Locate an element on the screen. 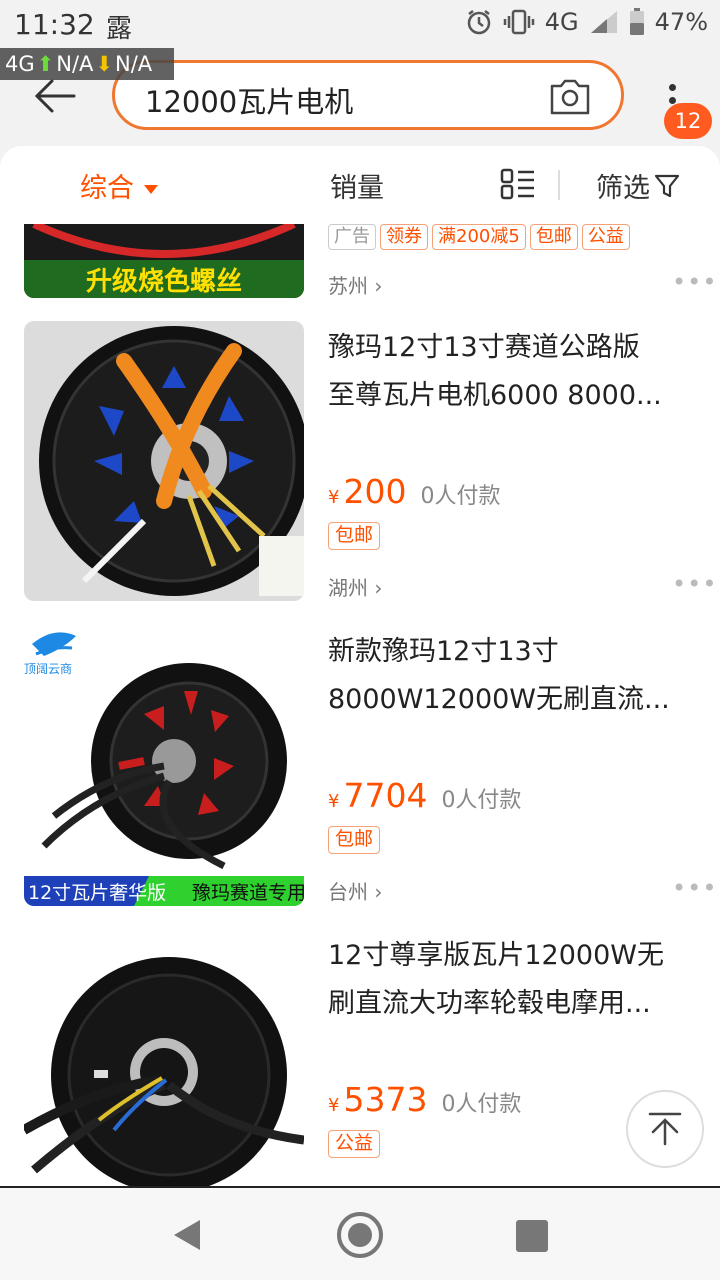 This screenshot has width=720, height=1280. camera-icon is located at coordinates (570, 96).